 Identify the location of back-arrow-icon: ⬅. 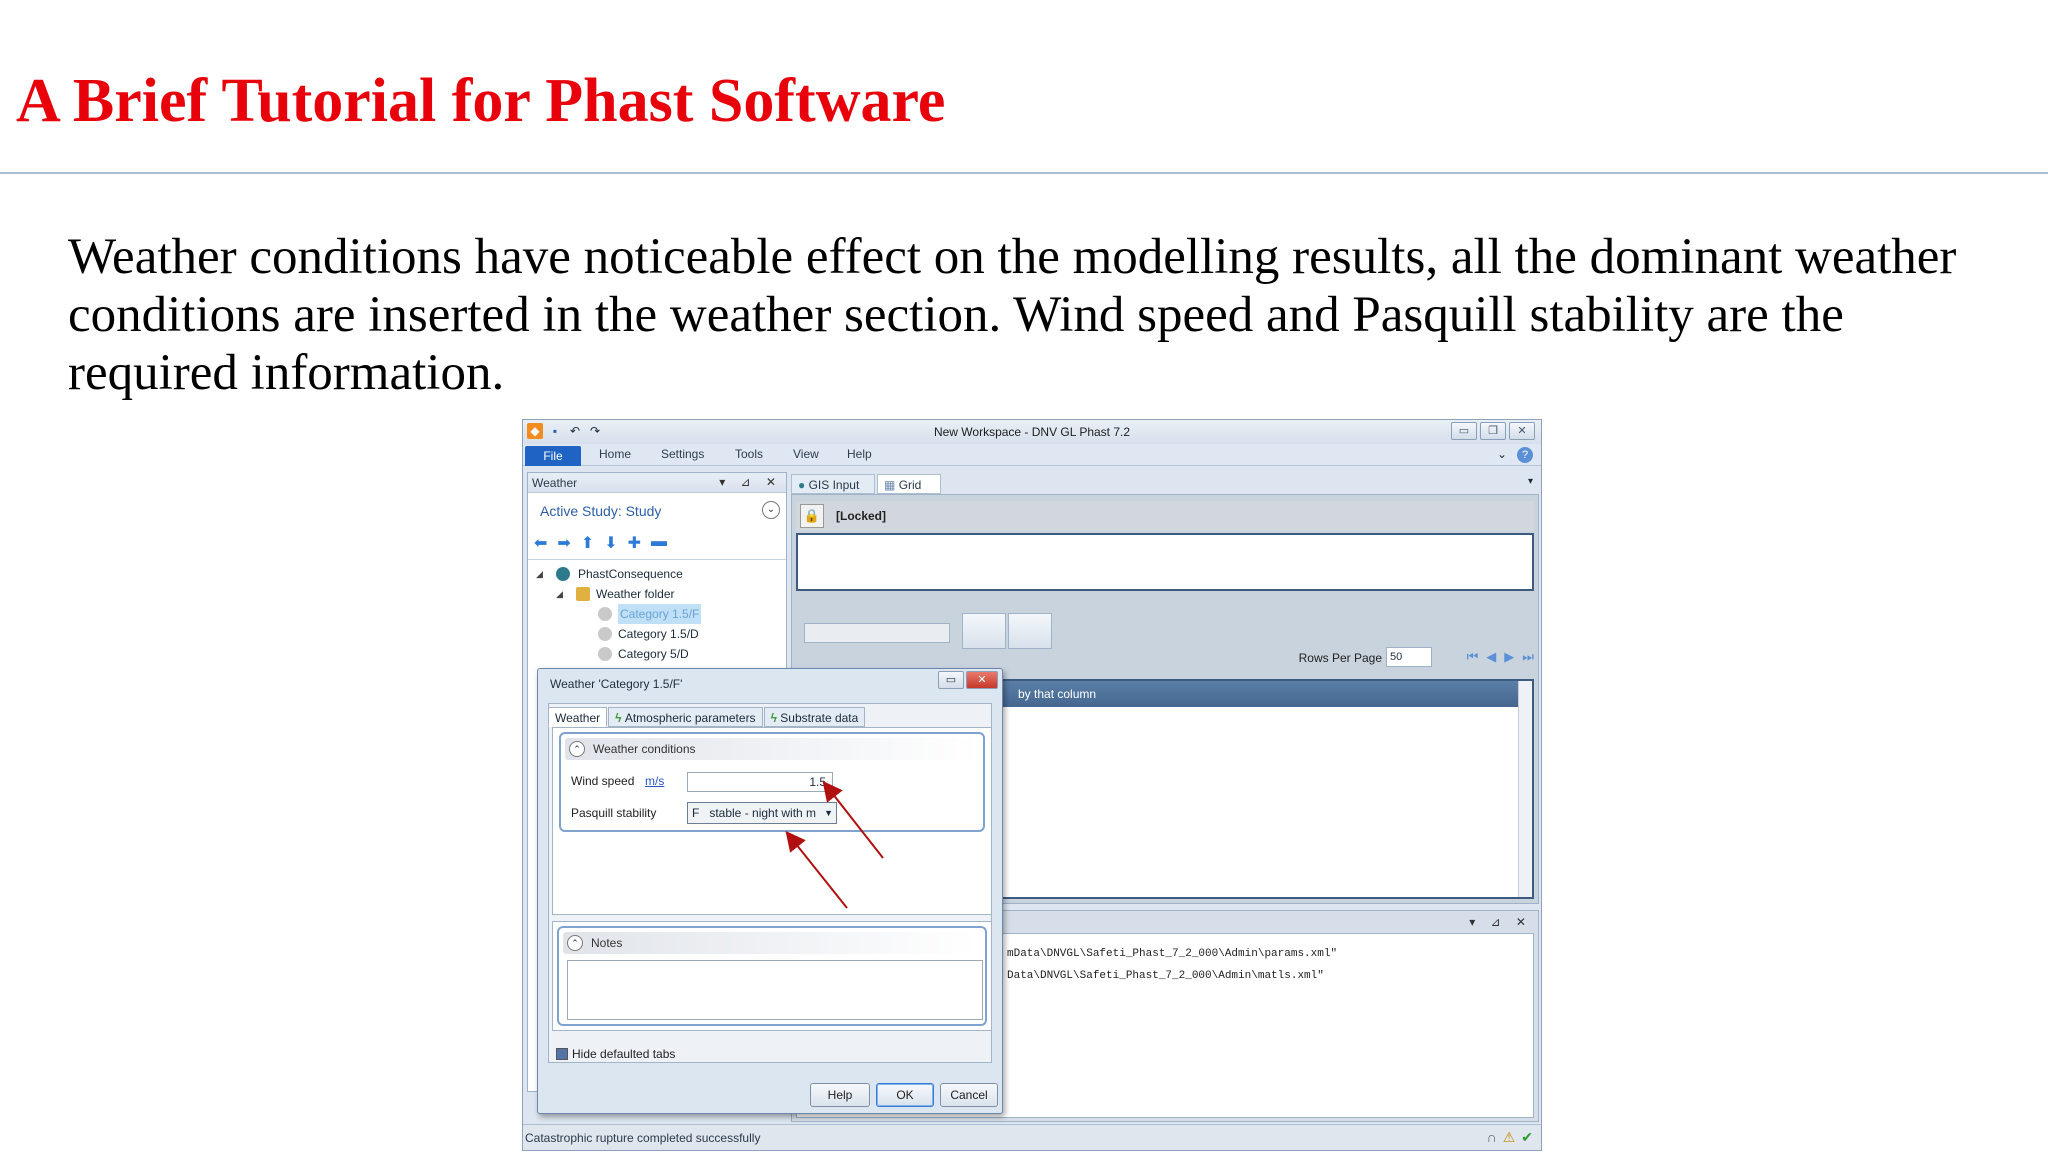
(540, 543).